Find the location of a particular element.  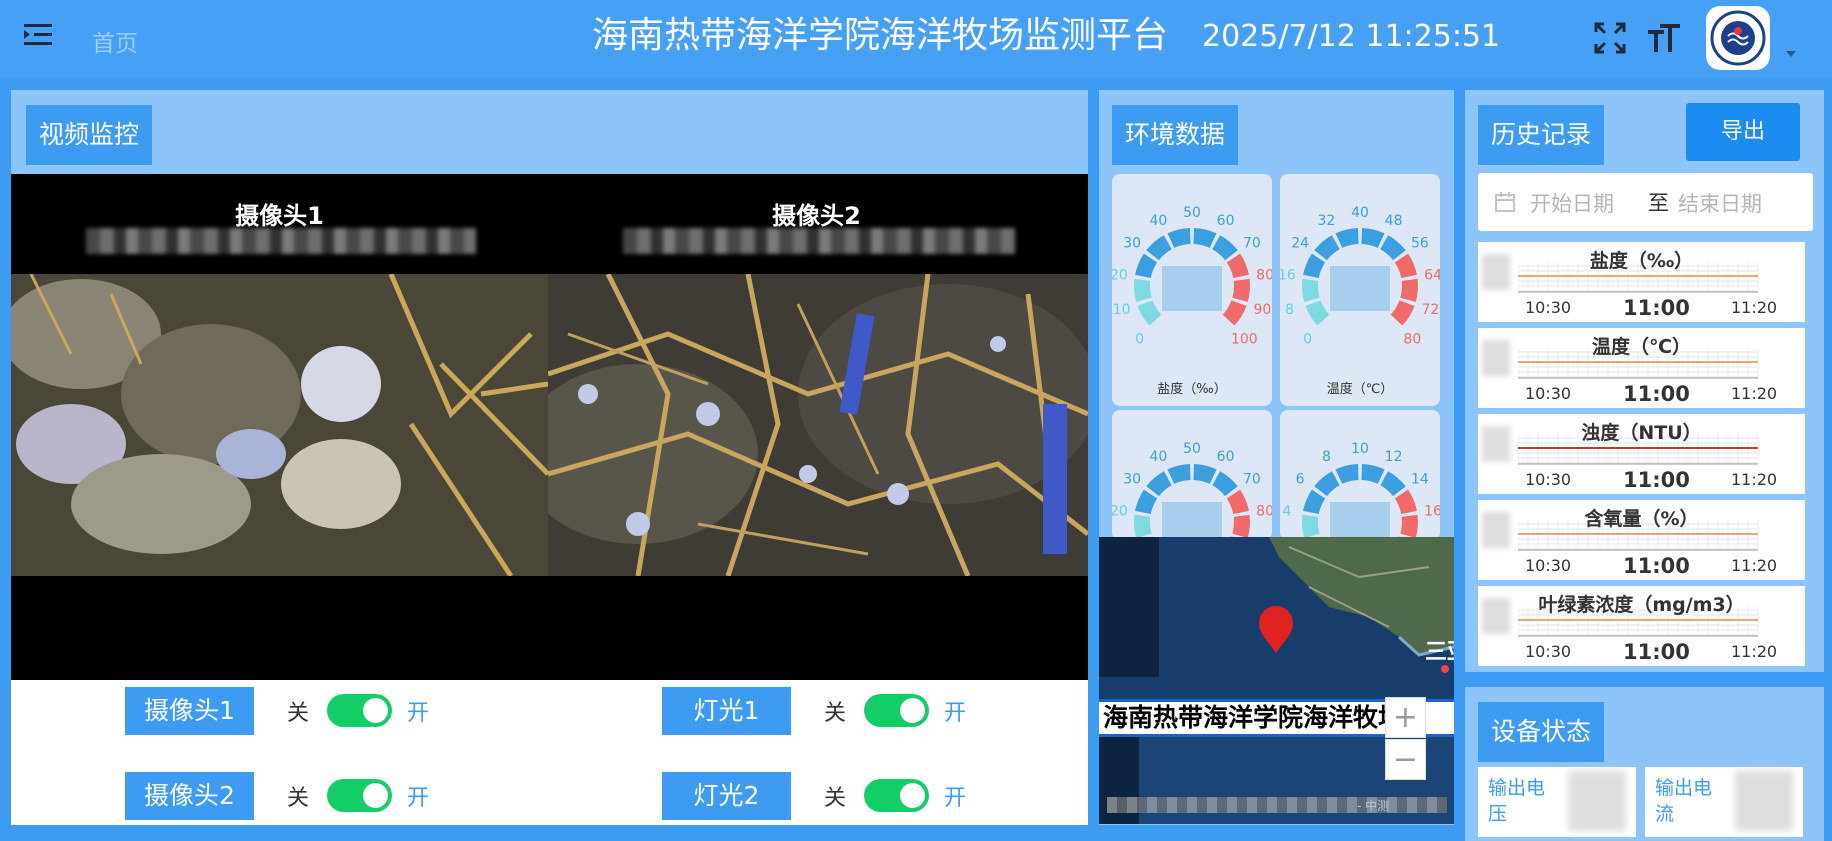

temperature-gauge: 08 16 24 32 40 48 56 64 7280 is located at coordinates (1360, 276).